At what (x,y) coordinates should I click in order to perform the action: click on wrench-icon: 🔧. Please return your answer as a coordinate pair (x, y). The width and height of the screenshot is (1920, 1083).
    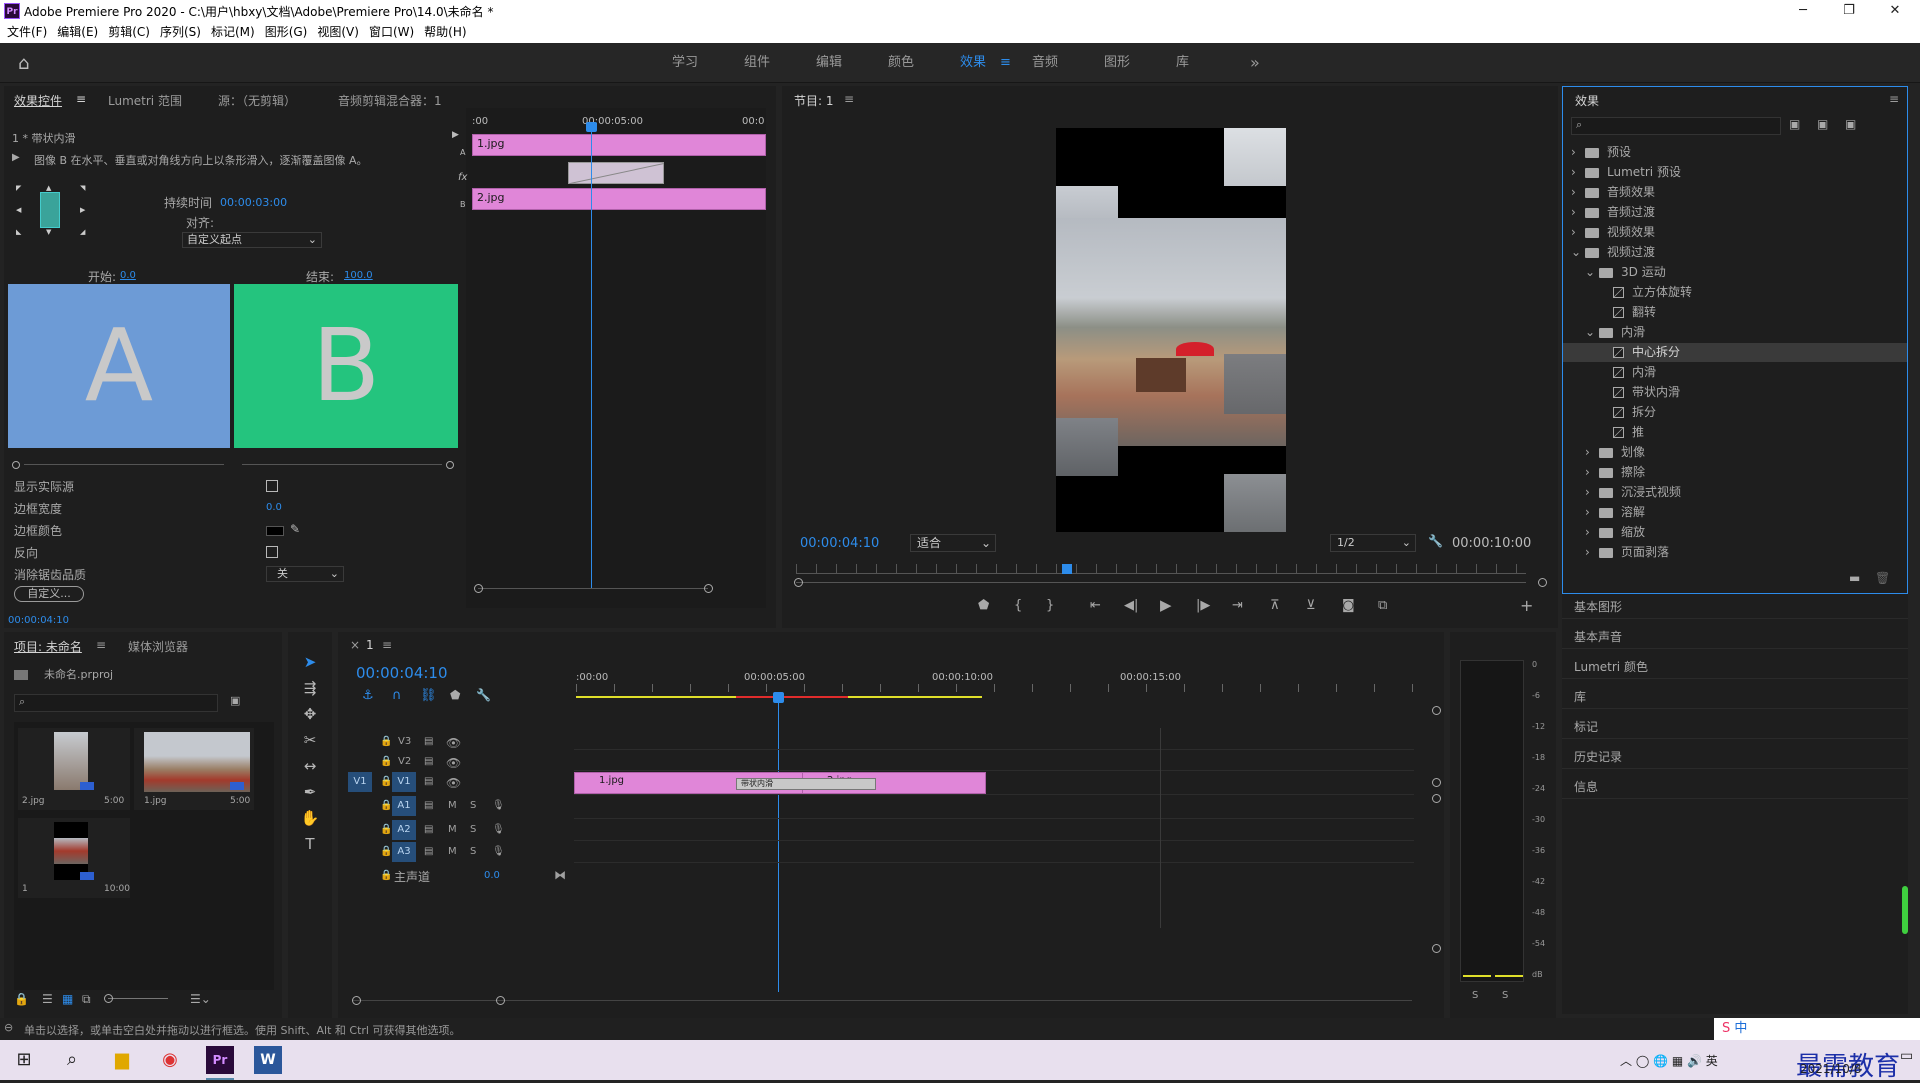
    Looking at the image, I should click on (1435, 541).